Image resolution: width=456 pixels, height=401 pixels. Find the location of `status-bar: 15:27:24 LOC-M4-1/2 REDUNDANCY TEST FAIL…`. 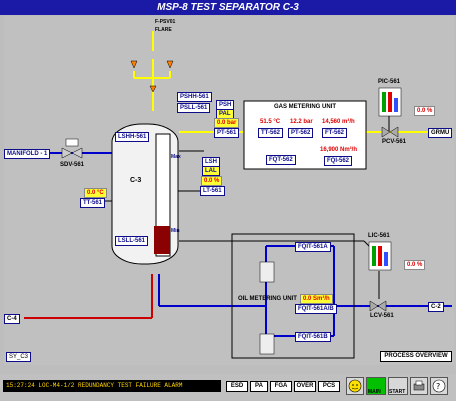

status-bar: 15:27:24 LOC-M4-1/2 REDUNDANCY TEST FAIL… is located at coordinates (228, 387).